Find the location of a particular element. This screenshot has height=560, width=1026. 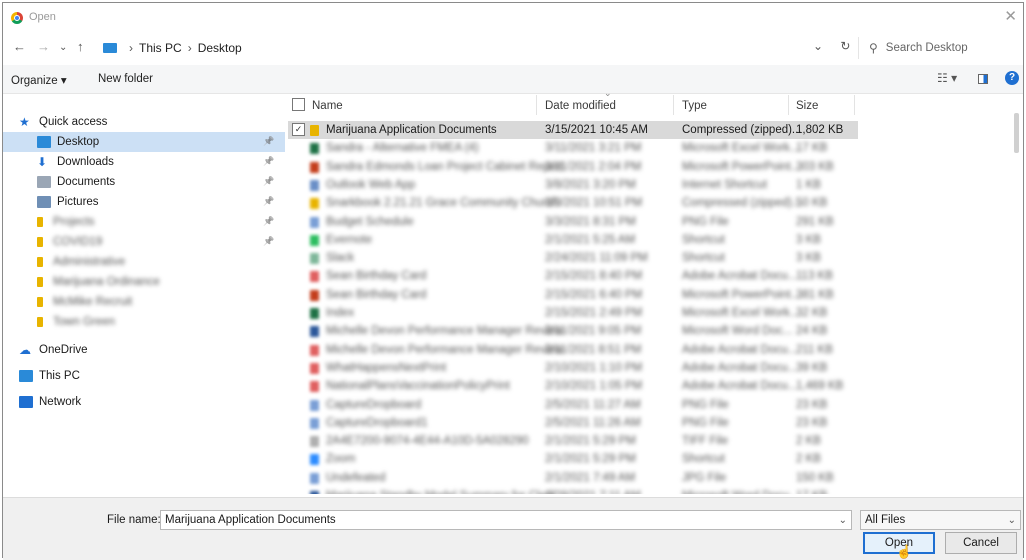

sidebar-item-administrative: Administrative is located at coordinates (144, 262).